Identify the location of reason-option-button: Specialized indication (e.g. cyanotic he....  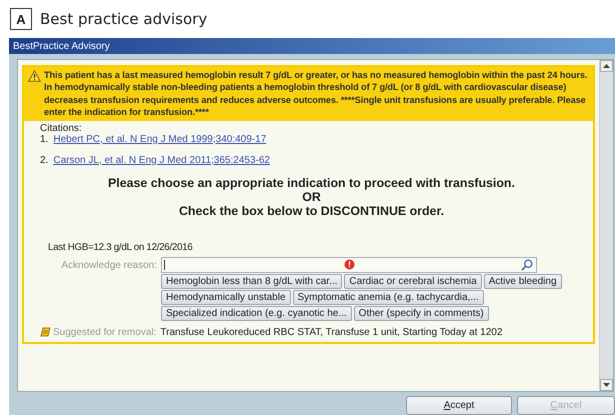
(256, 313).